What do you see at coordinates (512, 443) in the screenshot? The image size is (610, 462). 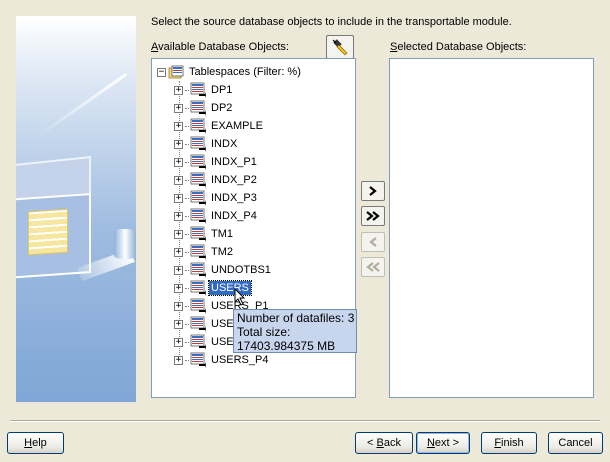 I see `finish-label: inish` at bounding box center [512, 443].